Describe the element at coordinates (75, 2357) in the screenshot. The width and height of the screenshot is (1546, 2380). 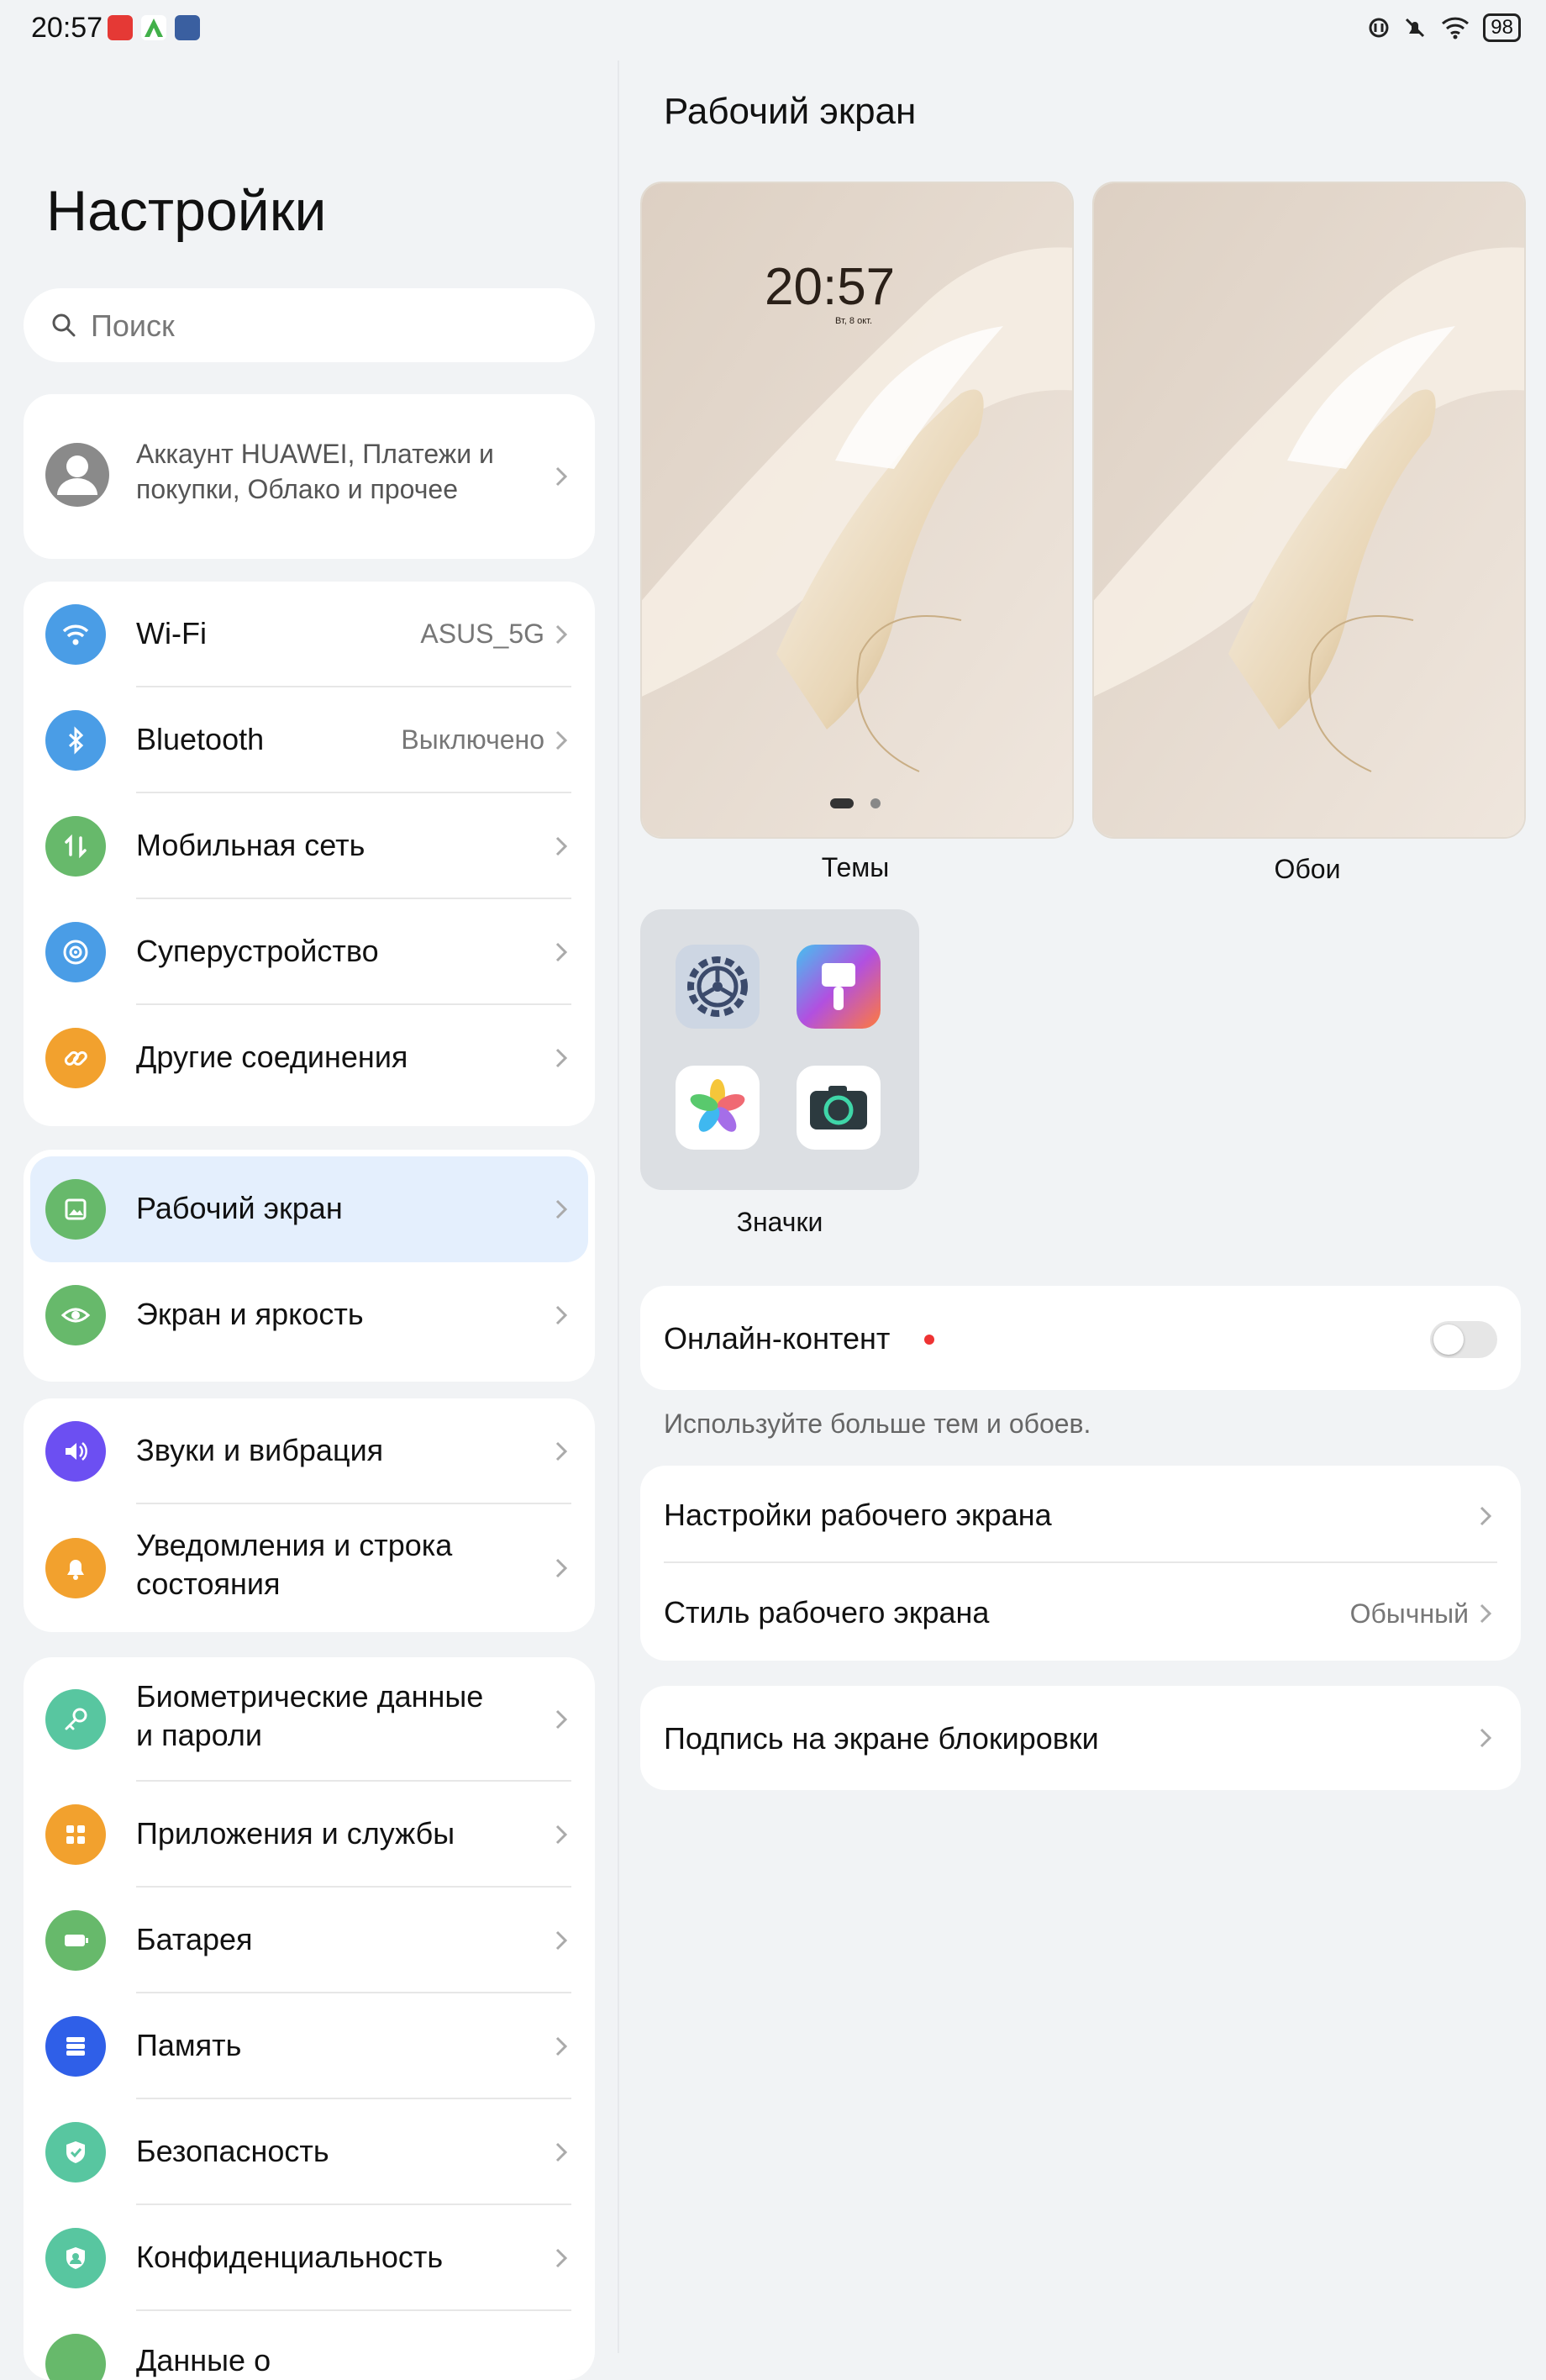
I see `data-icon` at that location.